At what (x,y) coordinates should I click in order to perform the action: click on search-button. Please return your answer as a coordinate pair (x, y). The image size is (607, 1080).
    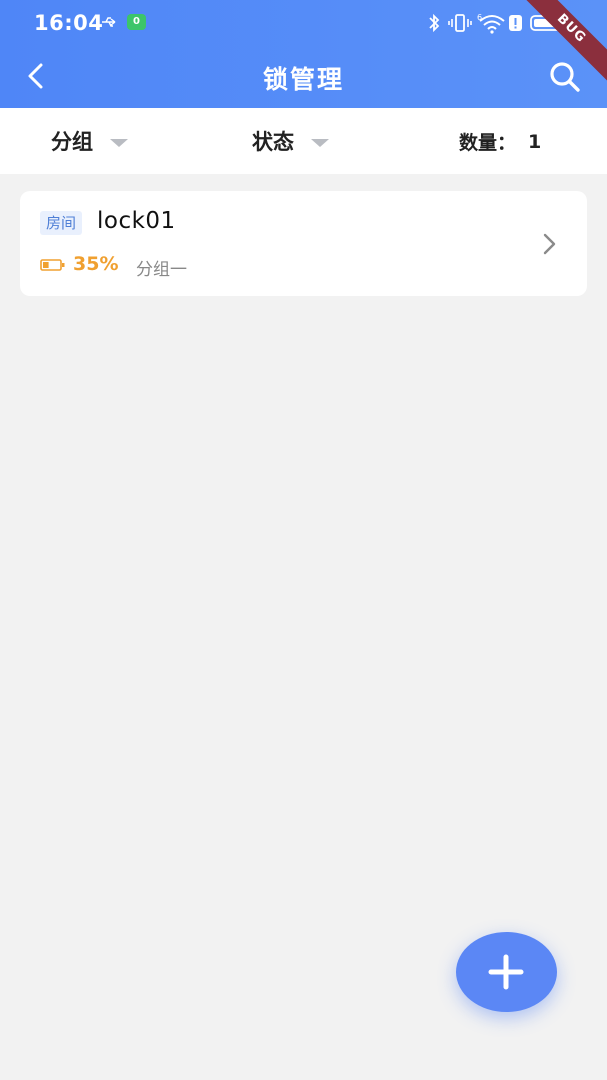
    Looking at the image, I should click on (565, 77).